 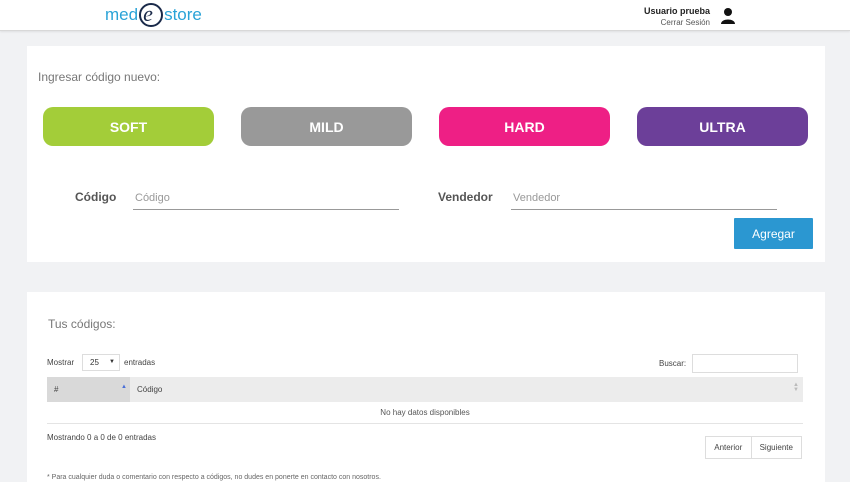 I want to click on pagination: Anterior Siguiente, so click(x=753, y=447).